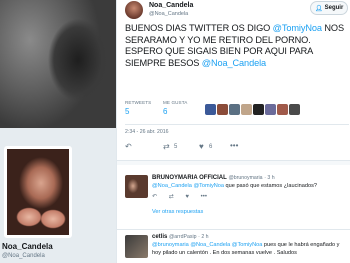  I want to click on author-handle: @Noa_Candela, so click(168, 14).